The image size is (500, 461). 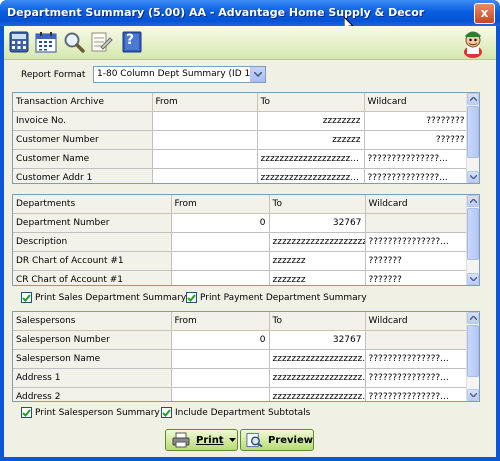 I want to click on print-payment-dept-summary-checkbox: Print Payment Department Summary, so click(x=276, y=297).